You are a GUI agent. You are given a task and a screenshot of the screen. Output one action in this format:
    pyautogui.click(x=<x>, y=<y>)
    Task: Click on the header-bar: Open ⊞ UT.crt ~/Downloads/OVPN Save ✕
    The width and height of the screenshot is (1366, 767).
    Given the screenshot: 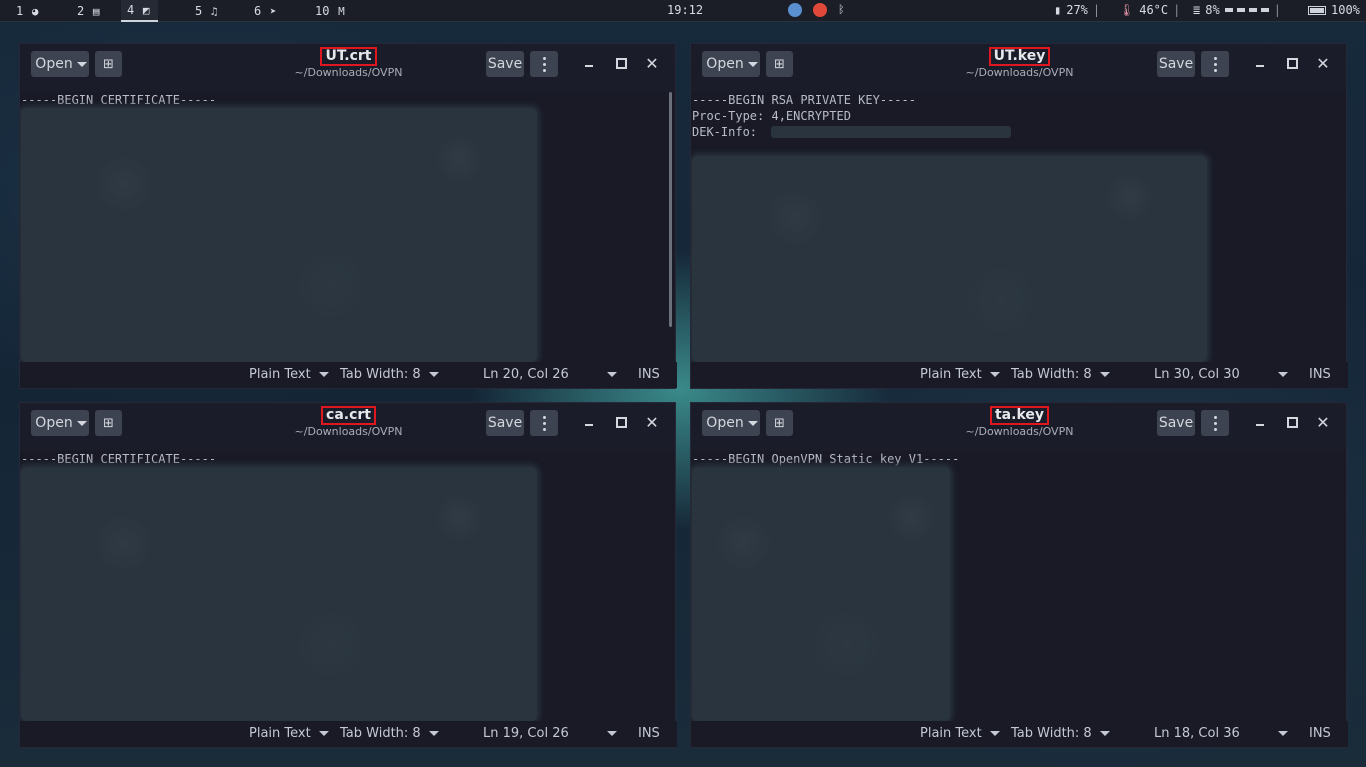 What is the action you would take?
    pyautogui.click(x=347, y=68)
    